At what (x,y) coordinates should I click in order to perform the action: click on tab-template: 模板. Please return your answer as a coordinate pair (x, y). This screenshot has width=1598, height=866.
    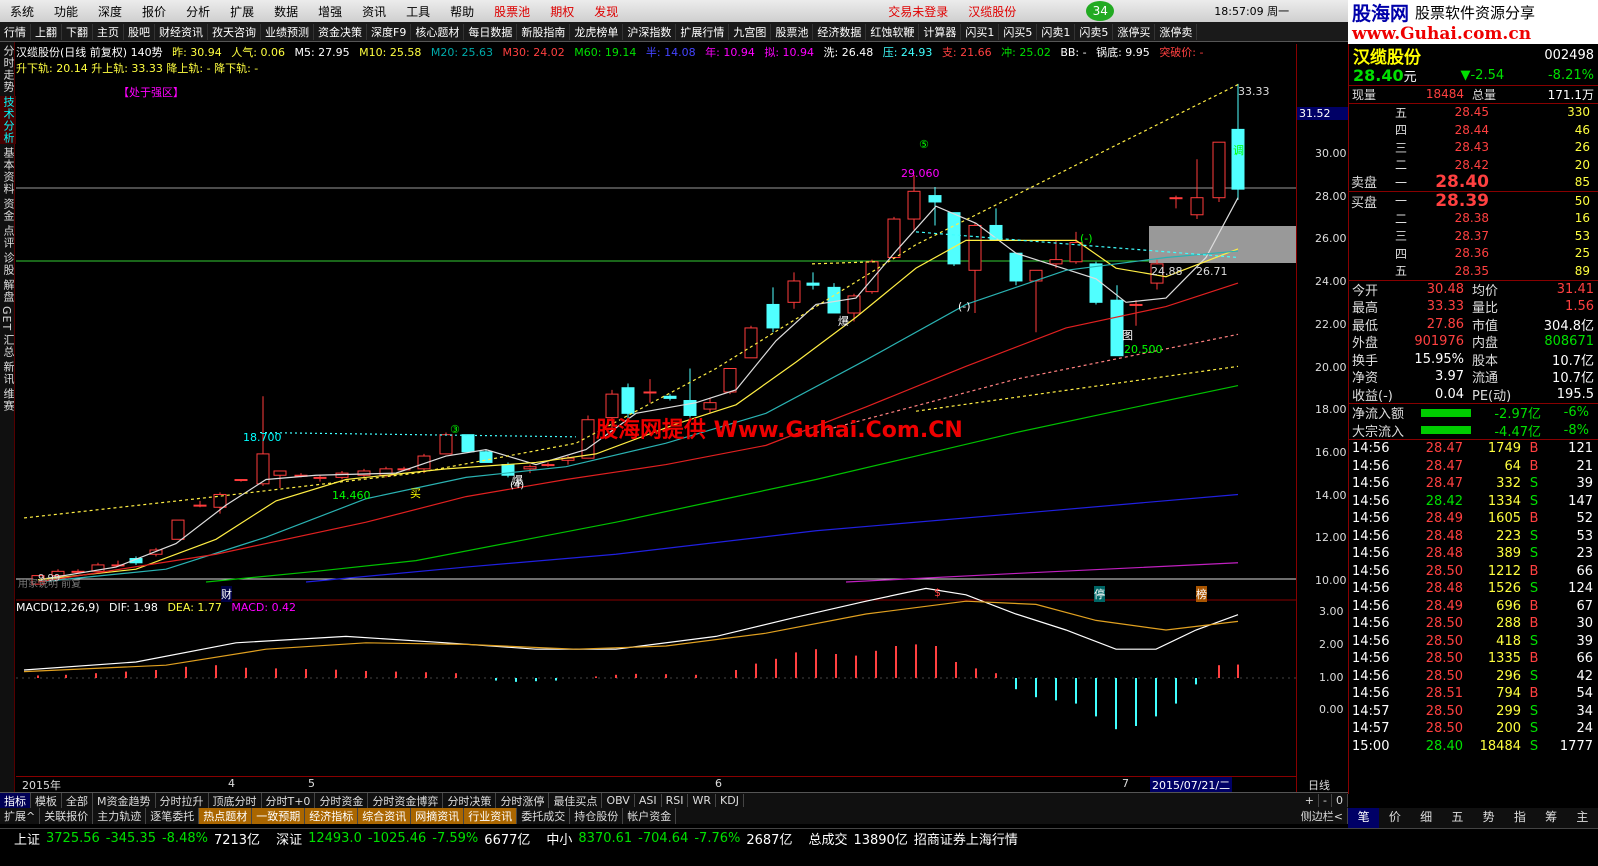
    Looking at the image, I should click on (46, 800).